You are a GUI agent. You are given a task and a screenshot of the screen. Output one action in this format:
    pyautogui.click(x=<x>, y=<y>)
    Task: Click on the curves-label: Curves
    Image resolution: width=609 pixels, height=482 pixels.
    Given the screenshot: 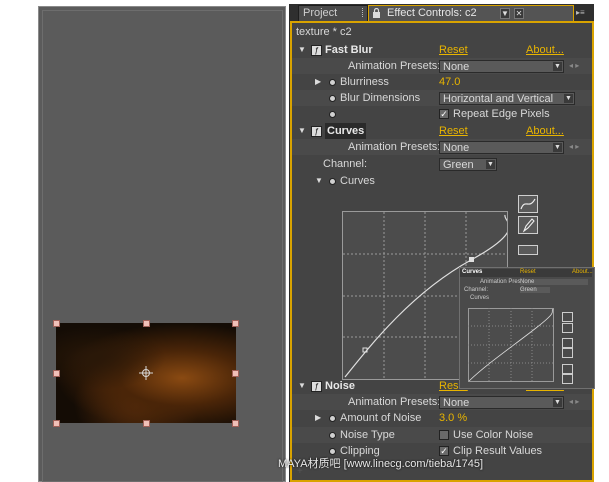 What is the action you would take?
    pyautogui.click(x=357, y=181)
    